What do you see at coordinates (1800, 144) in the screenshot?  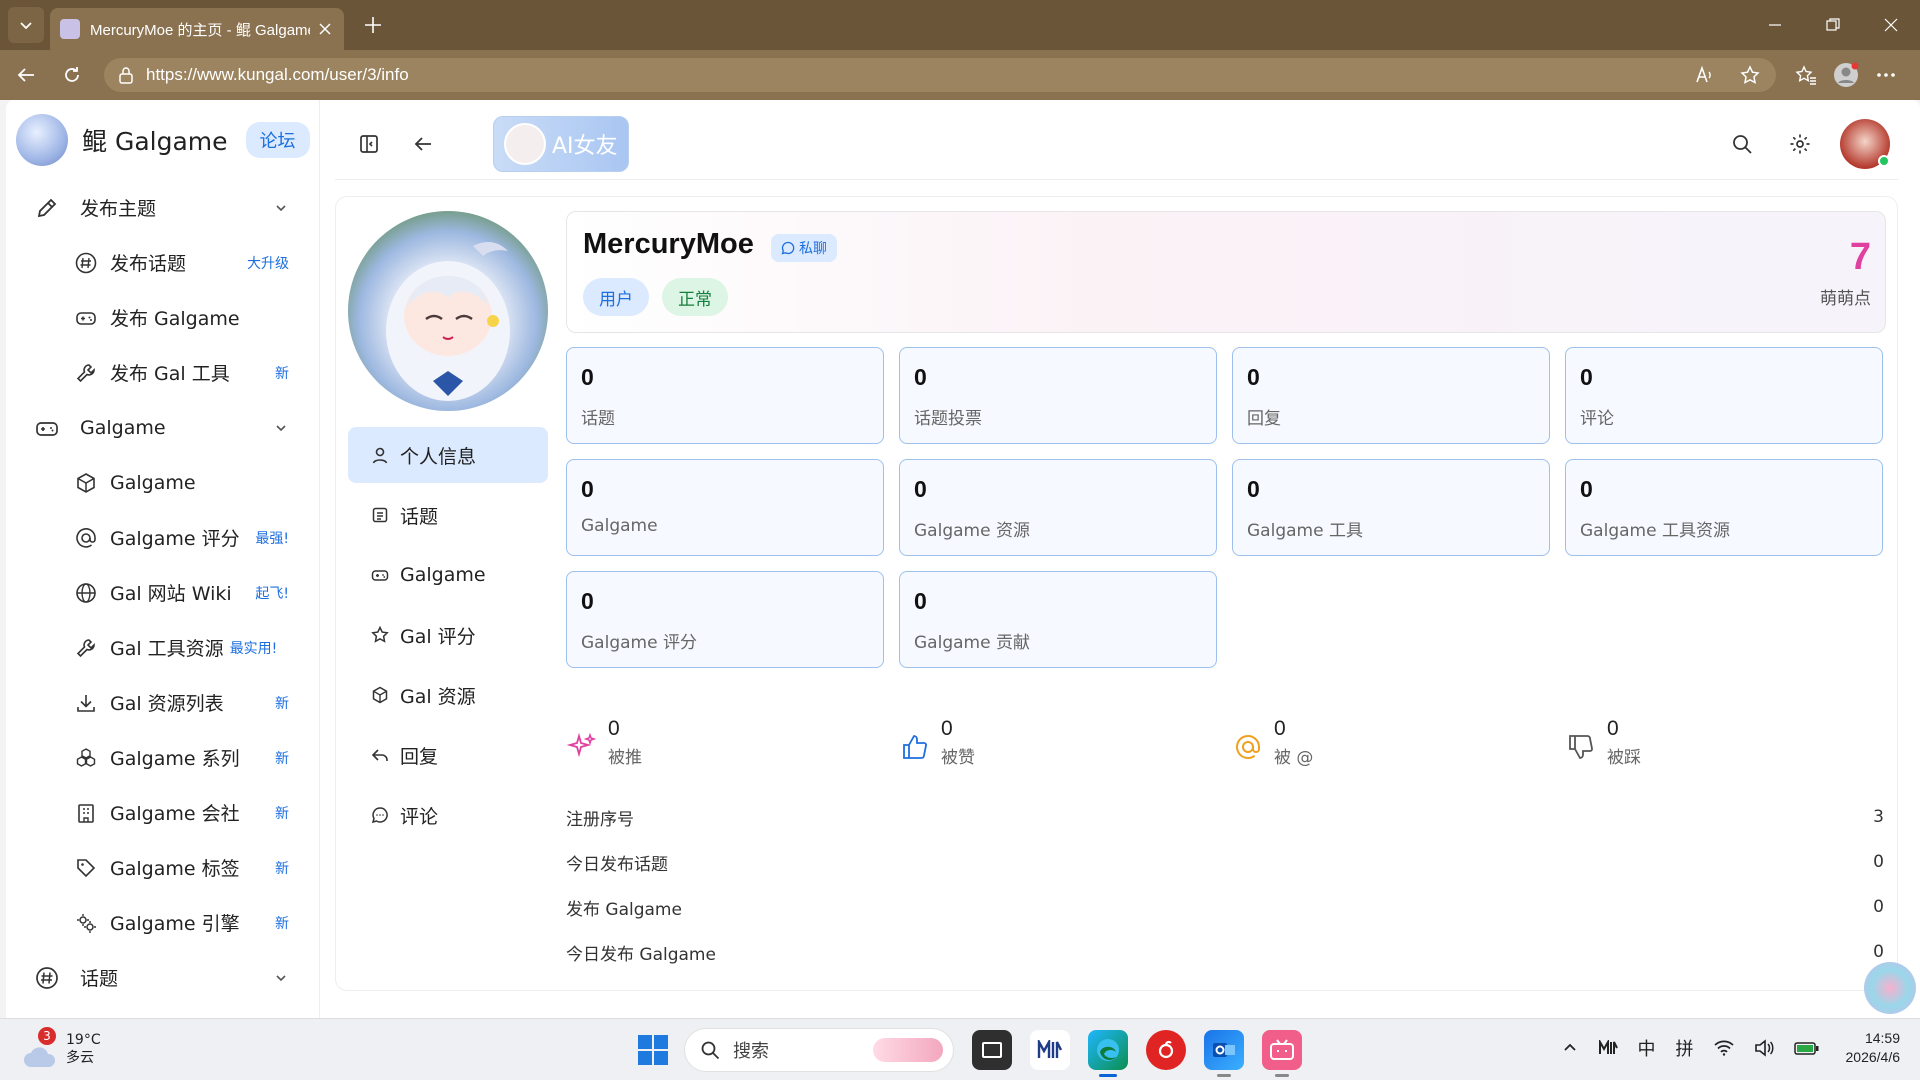 I see `settings-button` at bounding box center [1800, 144].